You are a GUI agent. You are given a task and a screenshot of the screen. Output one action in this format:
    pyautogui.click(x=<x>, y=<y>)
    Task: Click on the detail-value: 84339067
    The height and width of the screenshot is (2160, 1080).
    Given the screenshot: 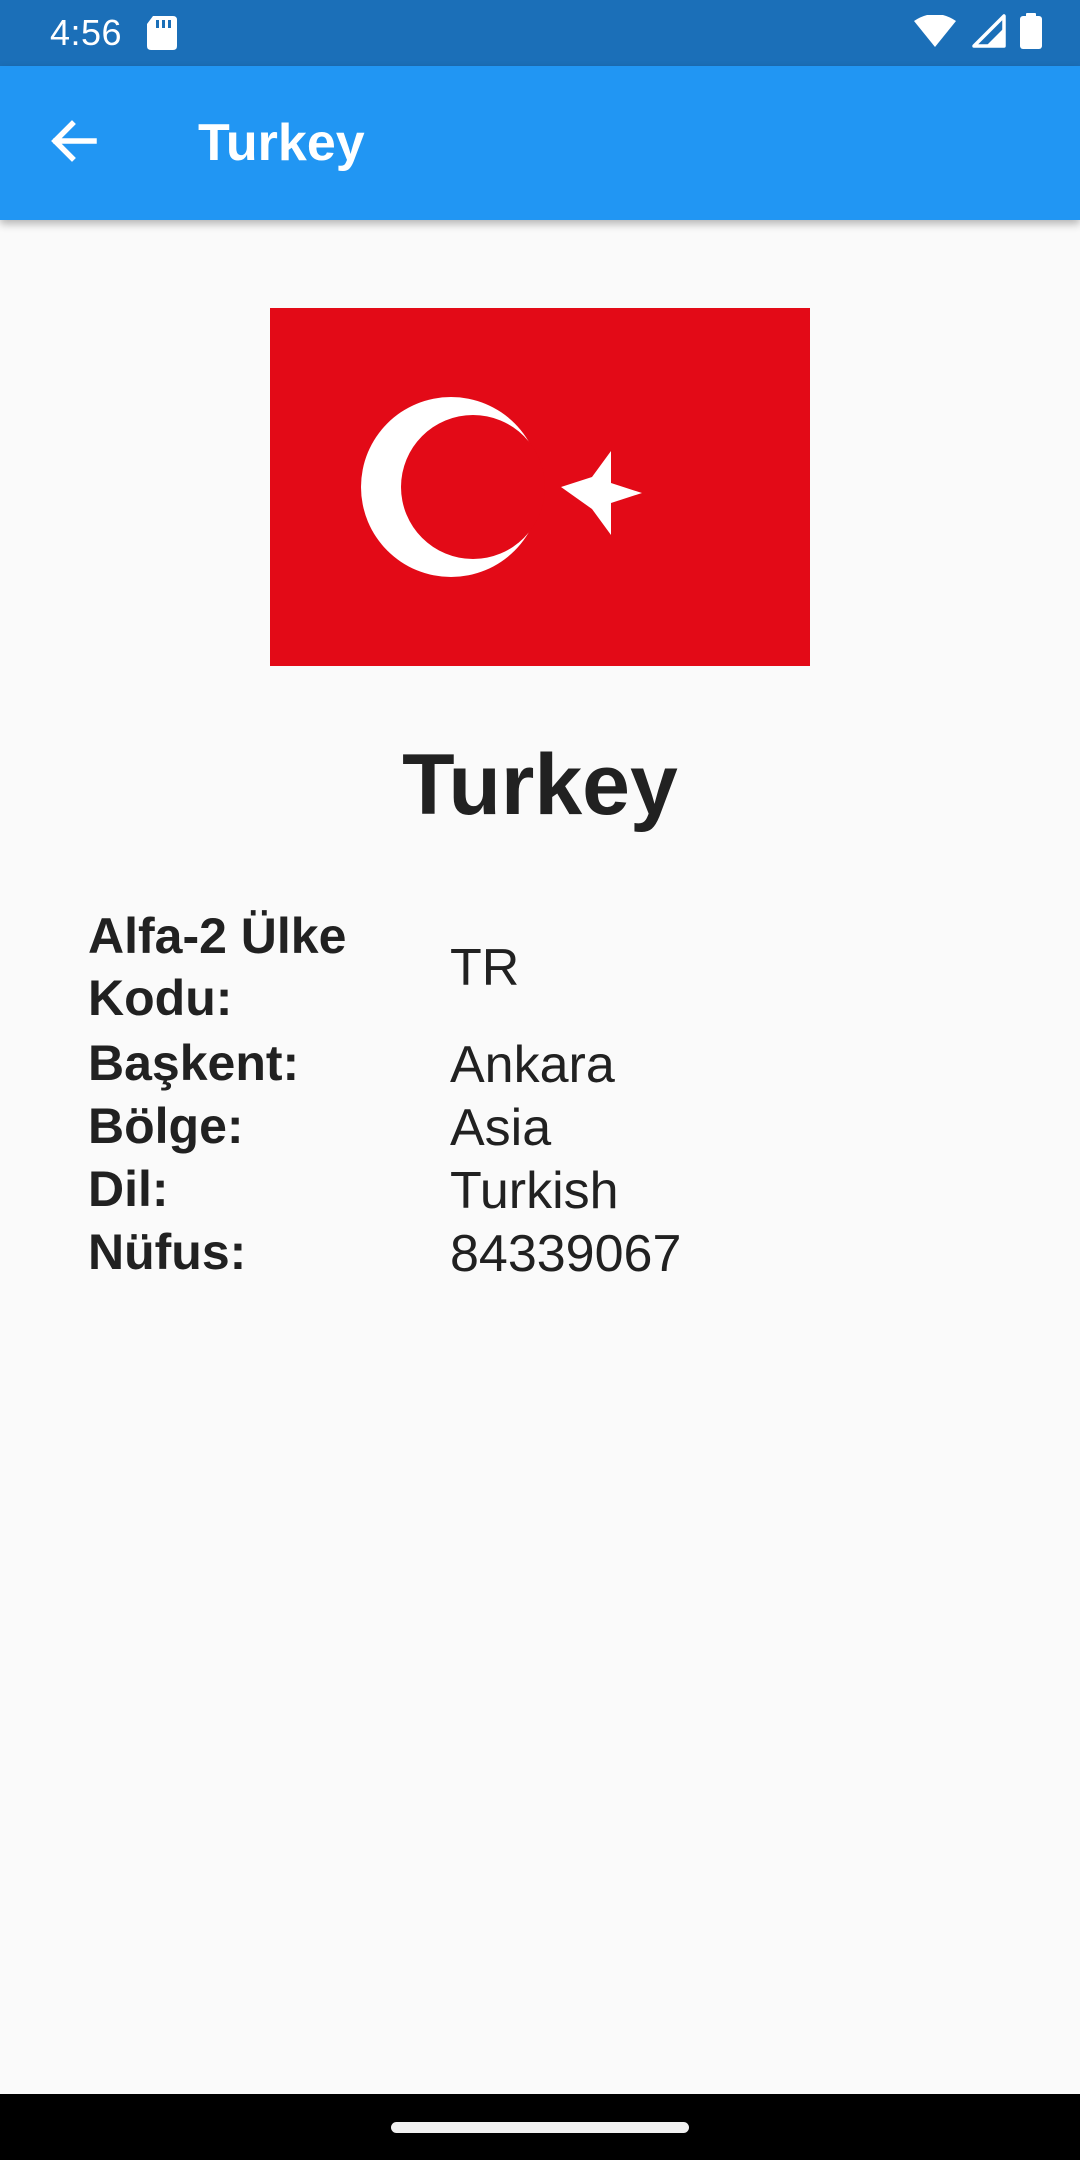 What is the action you would take?
    pyautogui.click(x=566, y=1254)
    